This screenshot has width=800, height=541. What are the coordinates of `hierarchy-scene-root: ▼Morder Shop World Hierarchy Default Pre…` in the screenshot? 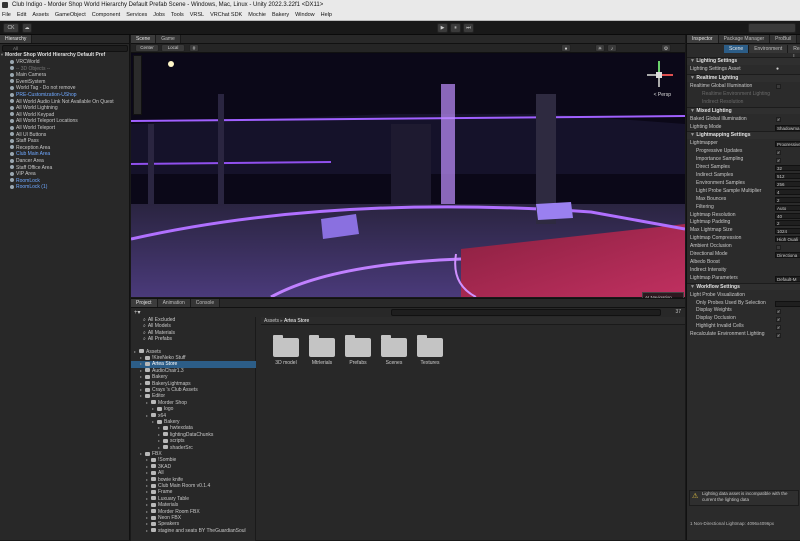 It's located at (65, 55).